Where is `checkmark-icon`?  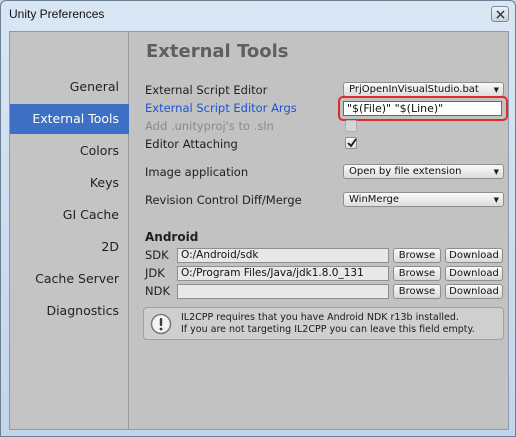
checkmark-icon is located at coordinates (352, 143).